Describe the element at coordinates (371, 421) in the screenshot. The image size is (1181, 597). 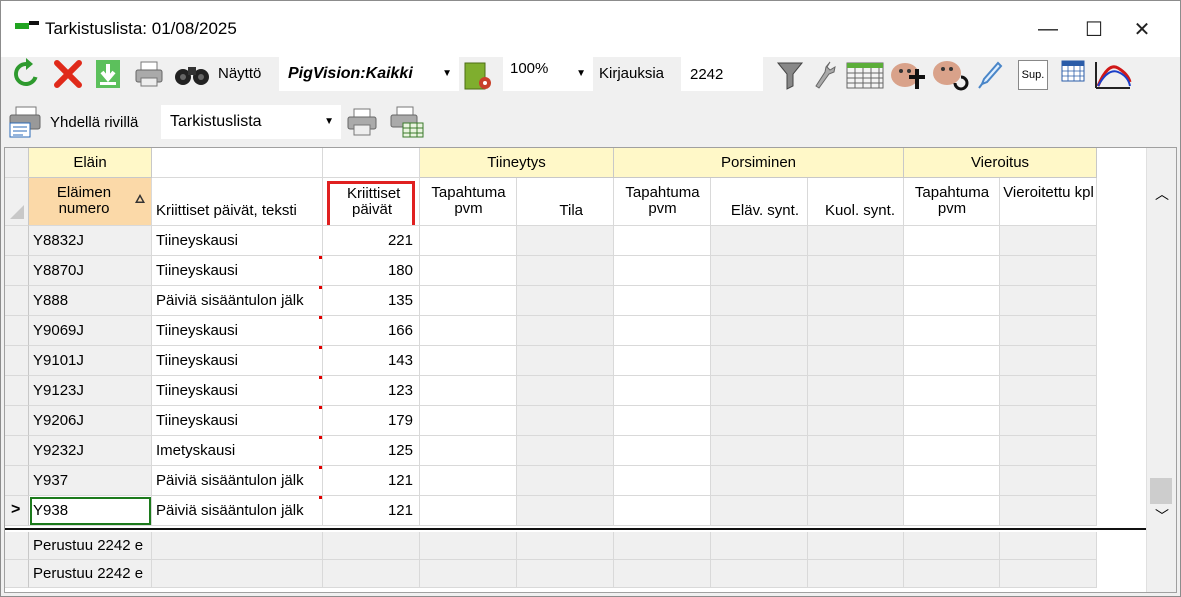
I see `cell-critical-days: 179` at that location.